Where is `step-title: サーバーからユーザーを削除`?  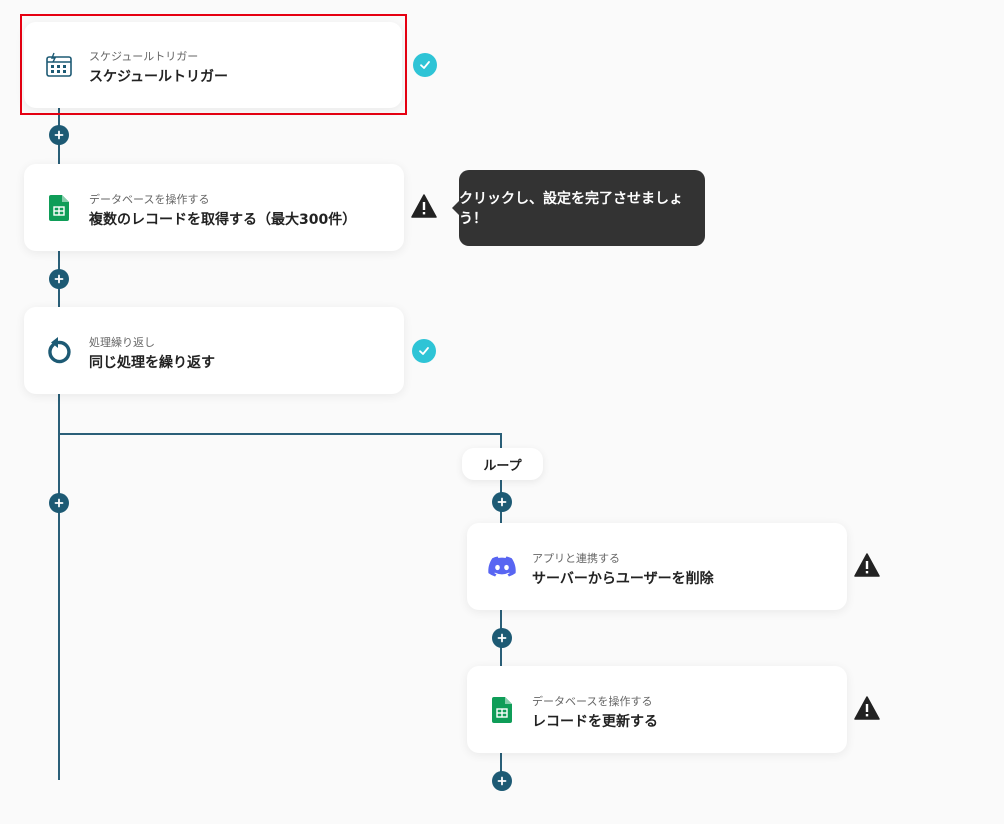
step-title: サーバーからユーザーを削除 is located at coordinates (623, 579).